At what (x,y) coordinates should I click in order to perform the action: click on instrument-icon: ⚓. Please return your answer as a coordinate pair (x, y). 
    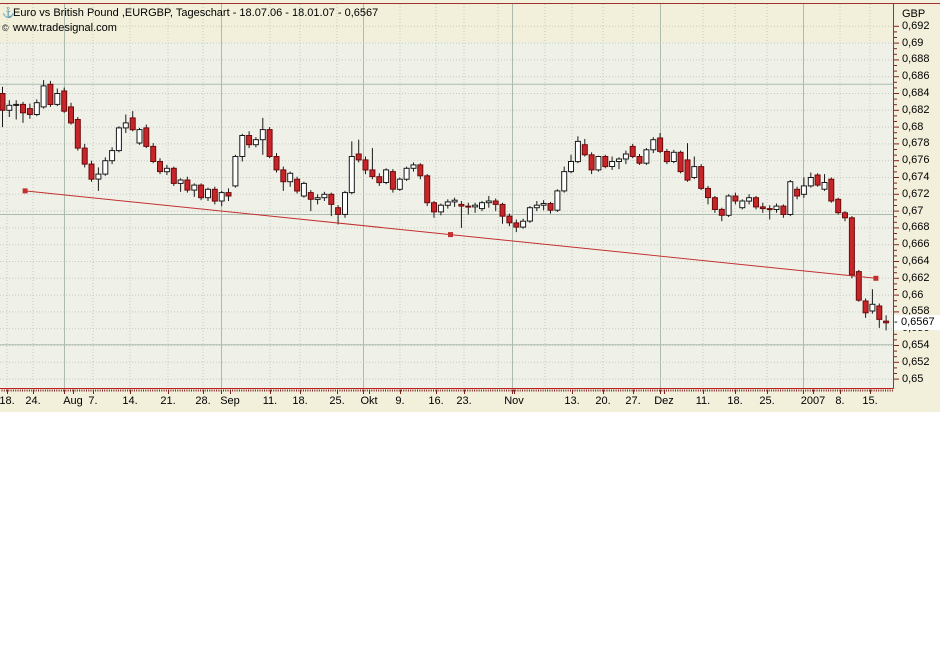
    Looking at the image, I should click on (8, 13).